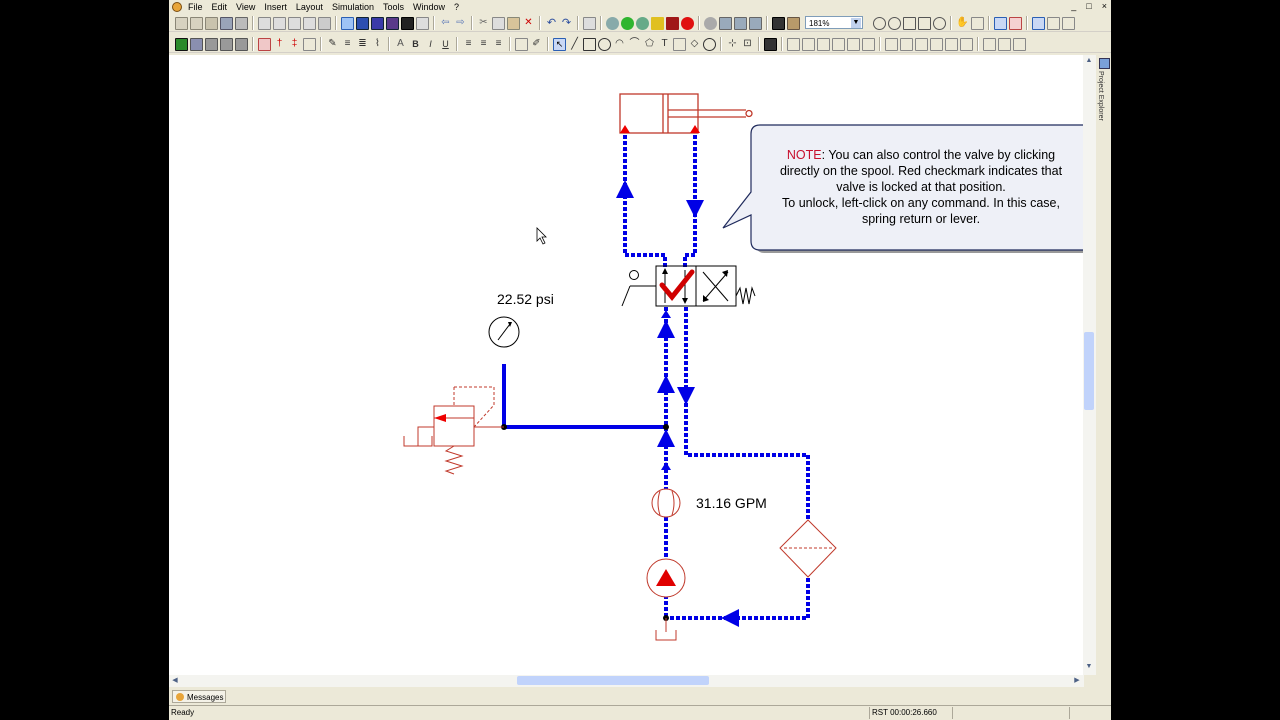  I want to click on scroll-up-icon: ▲, so click(1089, 61).